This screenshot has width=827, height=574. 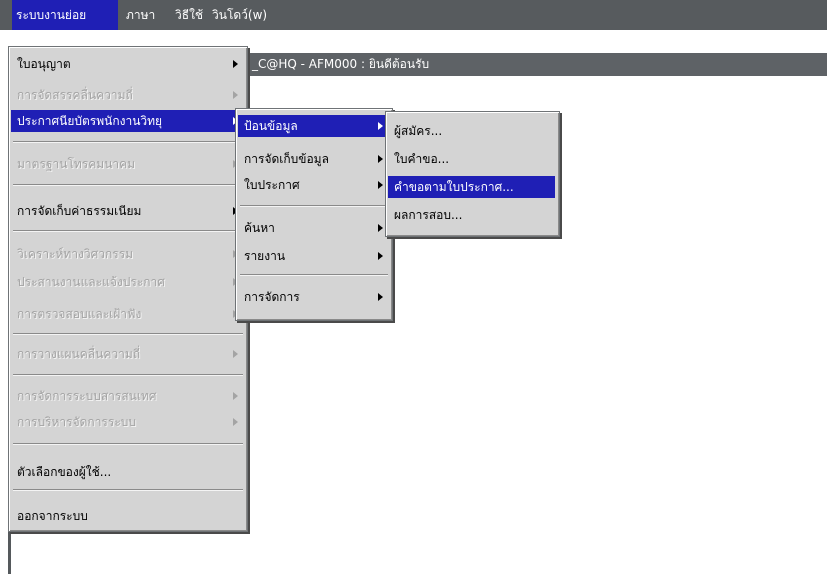 I want to click on submenu-item-management: การจัดการ, so click(x=313, y=297).